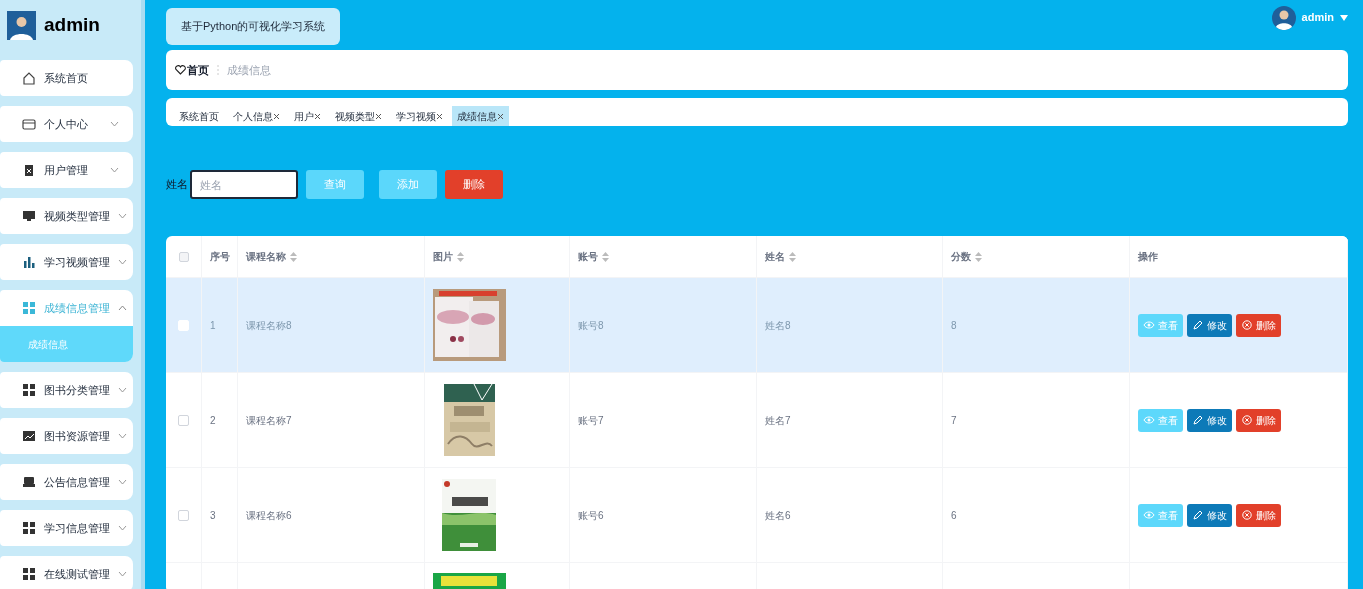 The width and height of the screenshot is (1363, 589). Describe the element at coordinates (77, 574) in the screenshot. I see `menu-label: 在线测试管理` at that location.